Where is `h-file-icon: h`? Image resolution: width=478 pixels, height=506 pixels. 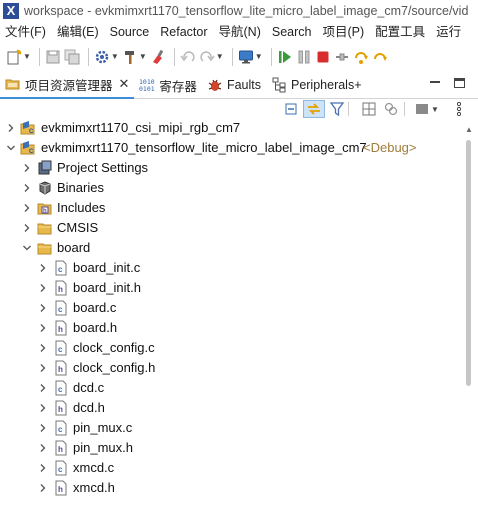 h-file-icon: h is located at coordinates (61, 408).